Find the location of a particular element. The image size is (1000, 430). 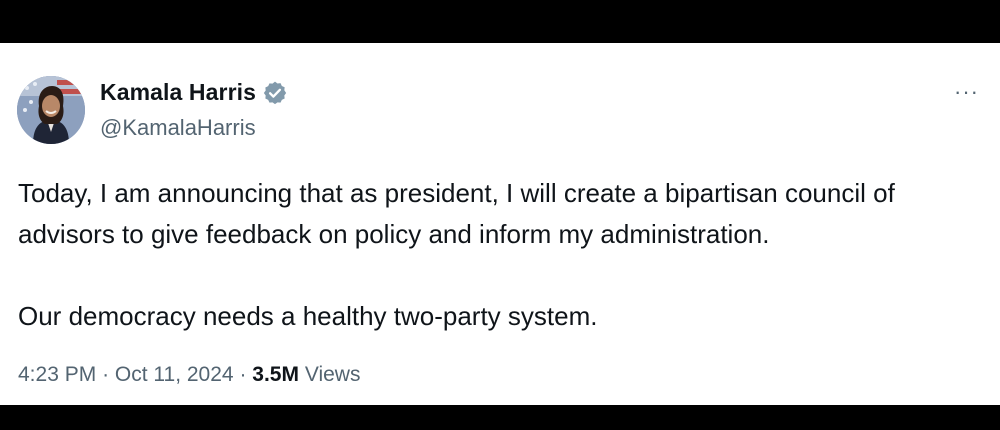

tweet-time: 4:23 PM is located at coordinates (57, 374).